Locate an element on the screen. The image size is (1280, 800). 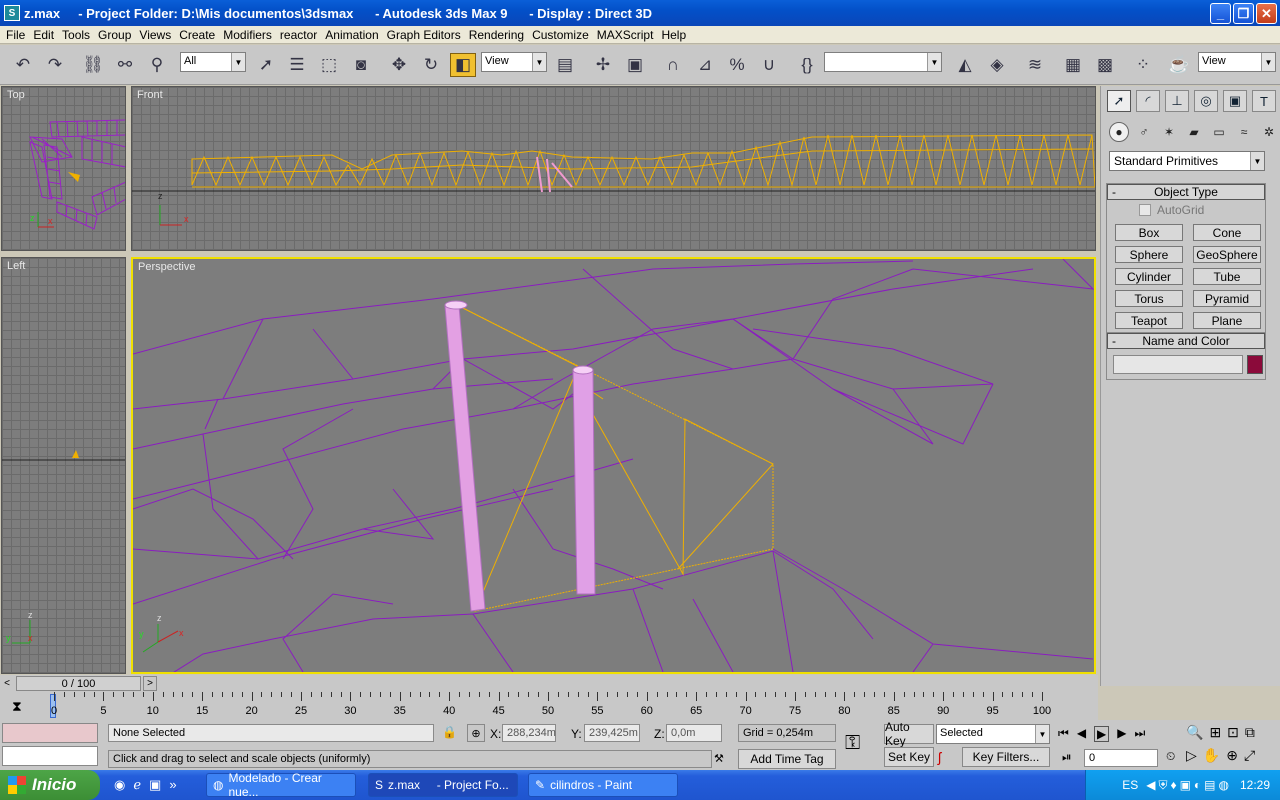
start-button: Inicio is located at coordinates (50, 785).